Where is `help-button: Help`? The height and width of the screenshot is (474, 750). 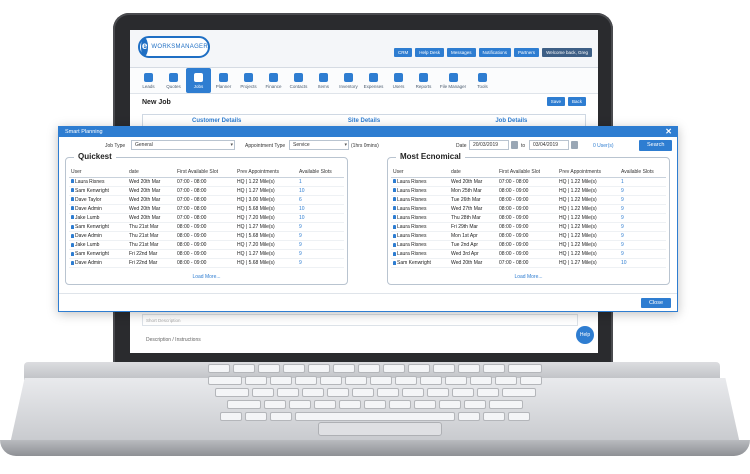 help-button: Help is located at coordinates (585, 335).